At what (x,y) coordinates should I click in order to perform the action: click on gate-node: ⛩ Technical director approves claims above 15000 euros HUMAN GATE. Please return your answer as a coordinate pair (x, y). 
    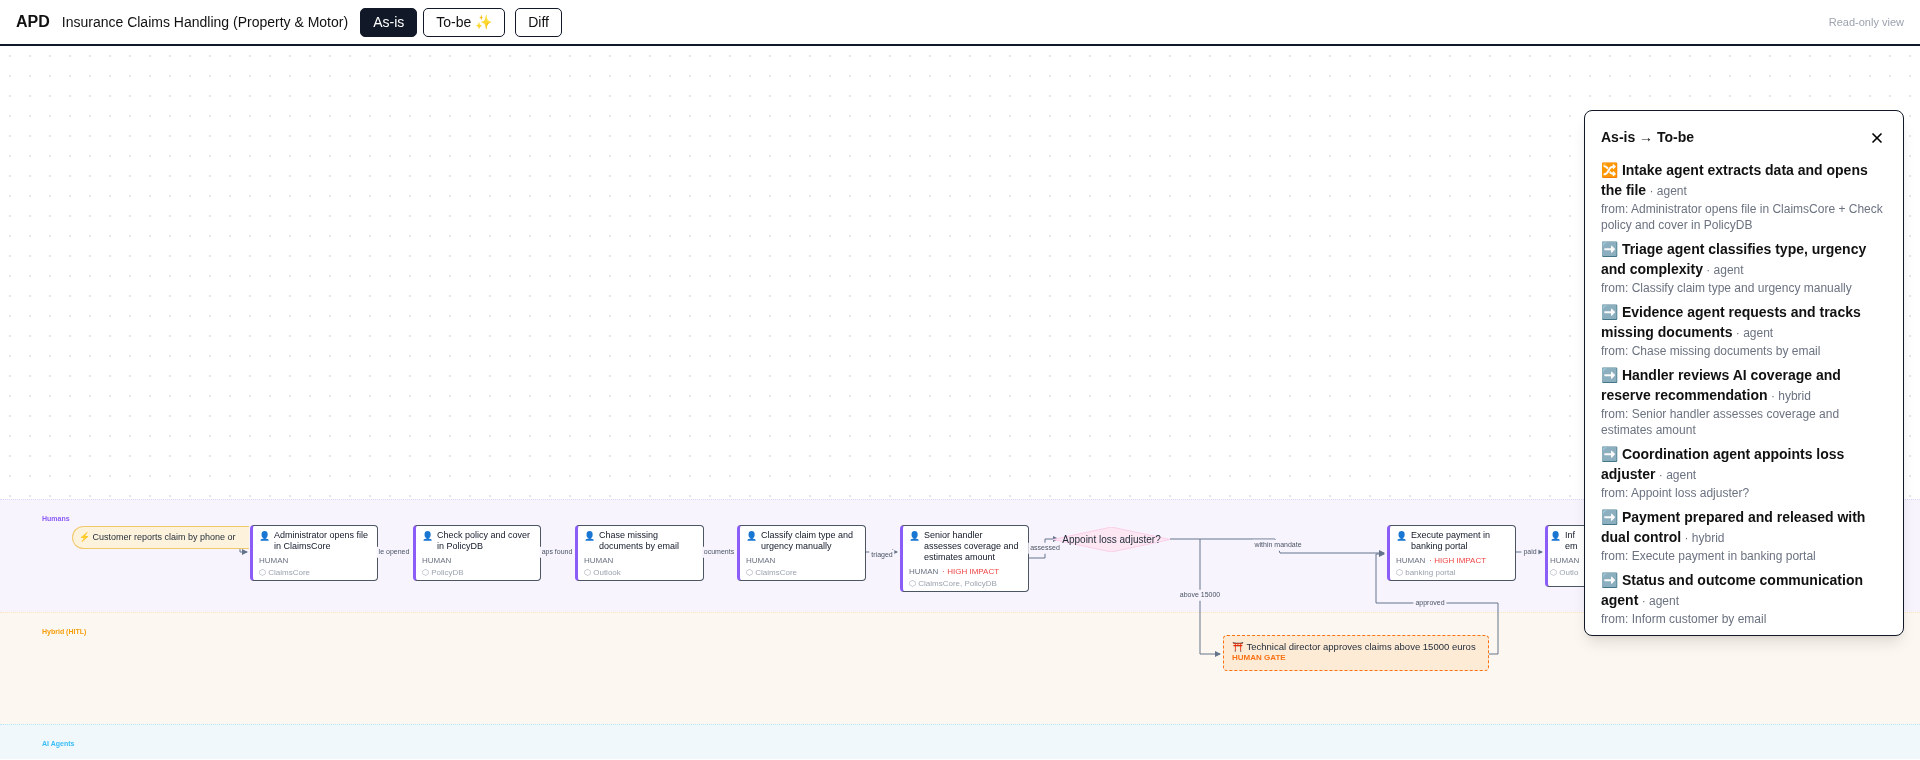
    Looking at the image, I should click on (1356, 653).